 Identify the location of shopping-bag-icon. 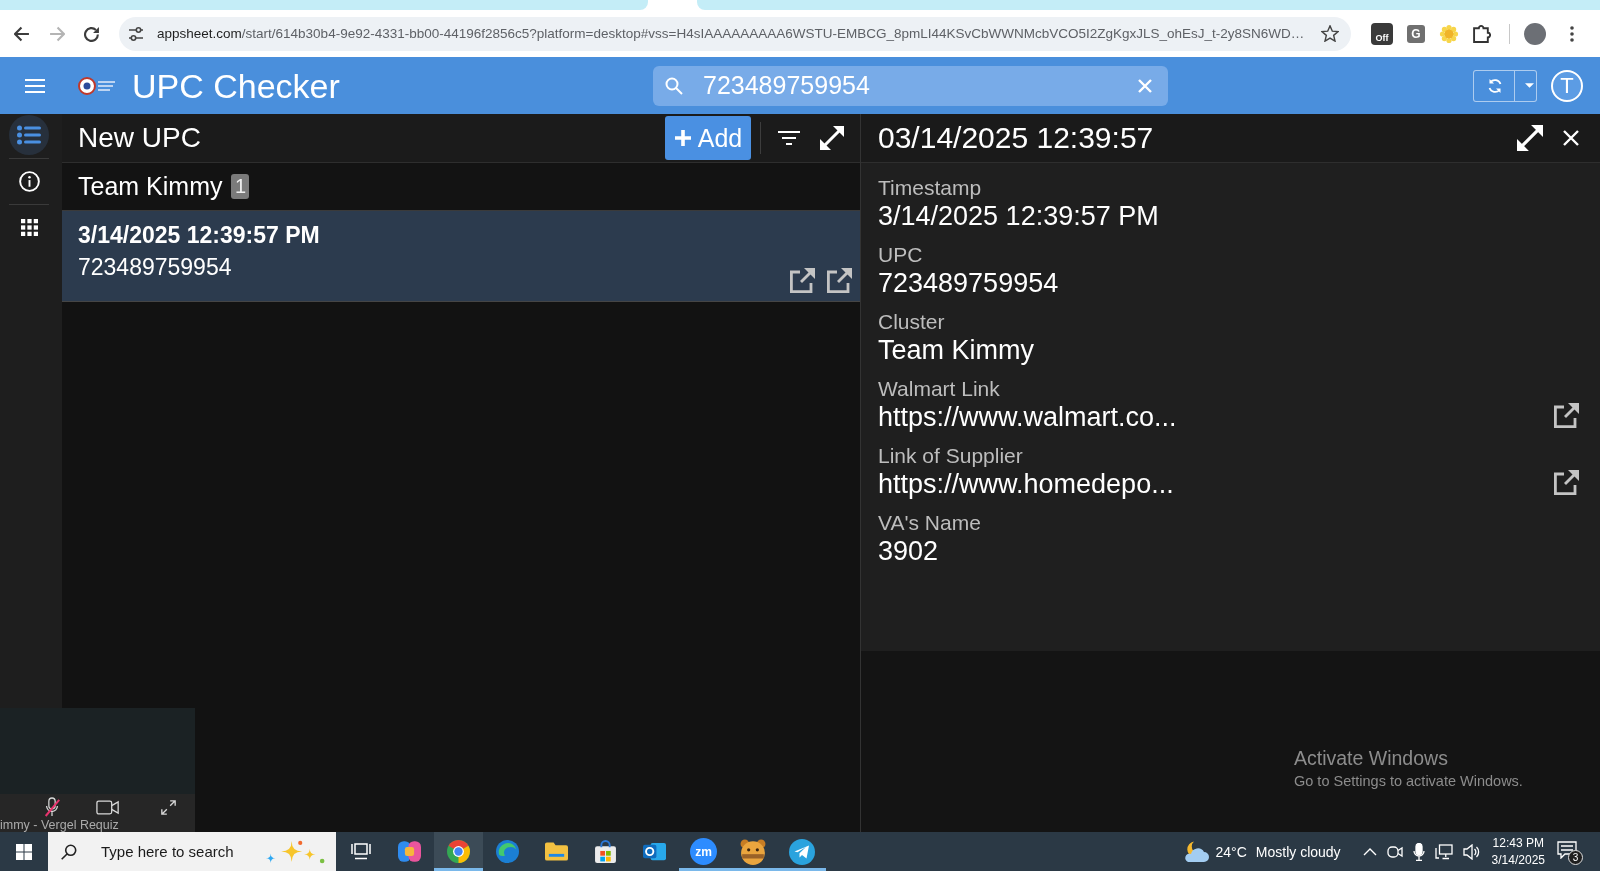
(605, 851).